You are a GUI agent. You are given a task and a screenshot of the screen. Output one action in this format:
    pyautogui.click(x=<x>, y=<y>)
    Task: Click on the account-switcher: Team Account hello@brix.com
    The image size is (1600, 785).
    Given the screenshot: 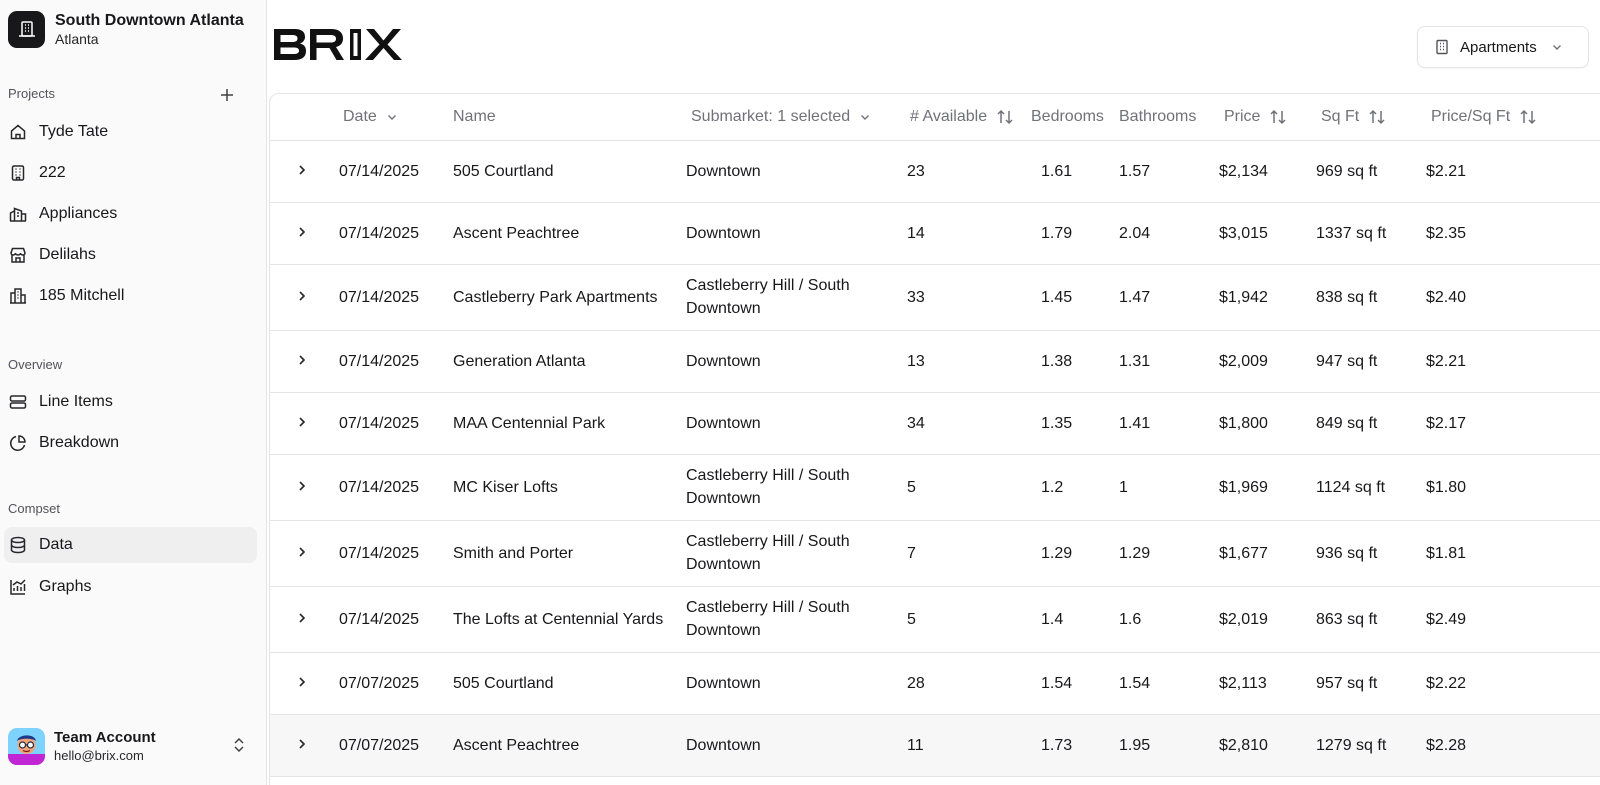 What is the action you would take?
    pyautogui.click(x=133, y=746)
    